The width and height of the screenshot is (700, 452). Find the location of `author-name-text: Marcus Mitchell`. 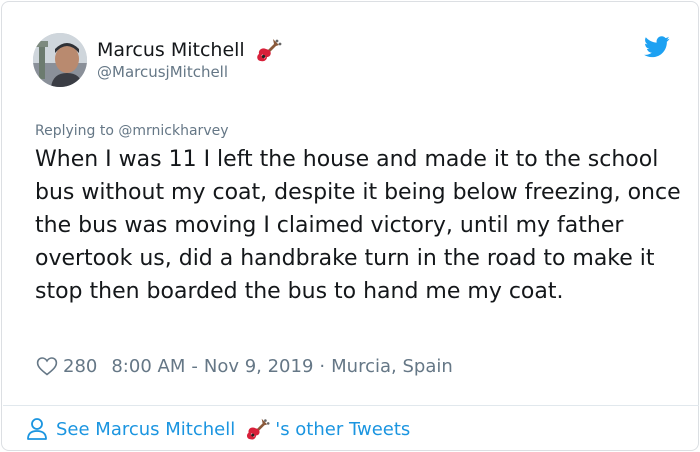

author-name-text: Marcus Mitchell is located at coordinates (171, 50).